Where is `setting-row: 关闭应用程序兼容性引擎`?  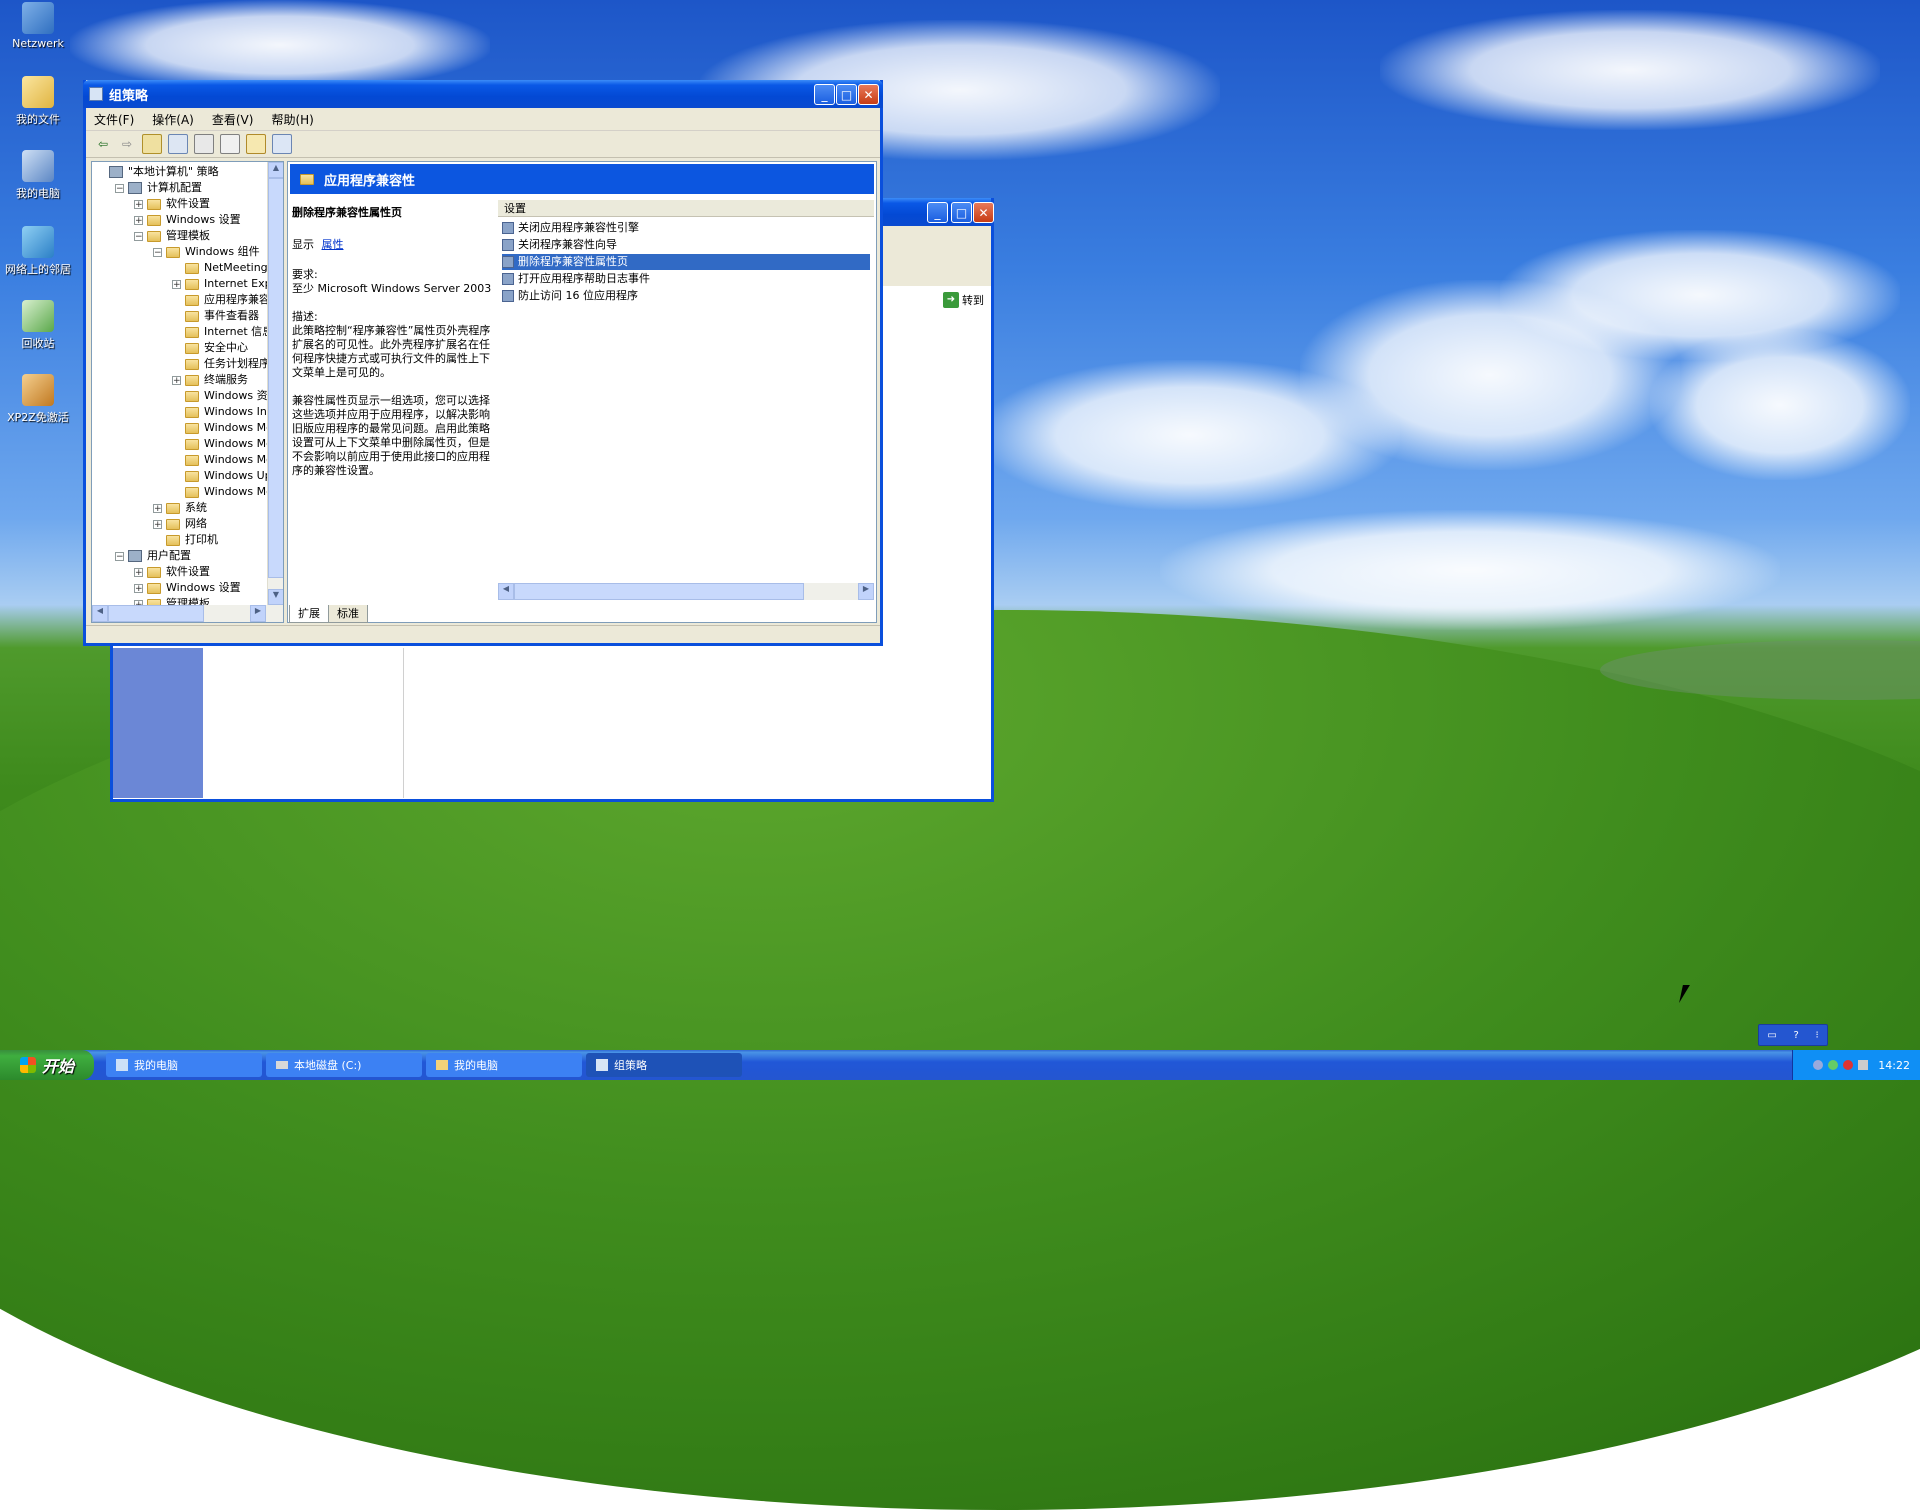
setting-row: 关闭应用程序兼容性引擎 is located at coordinates (686, 228).